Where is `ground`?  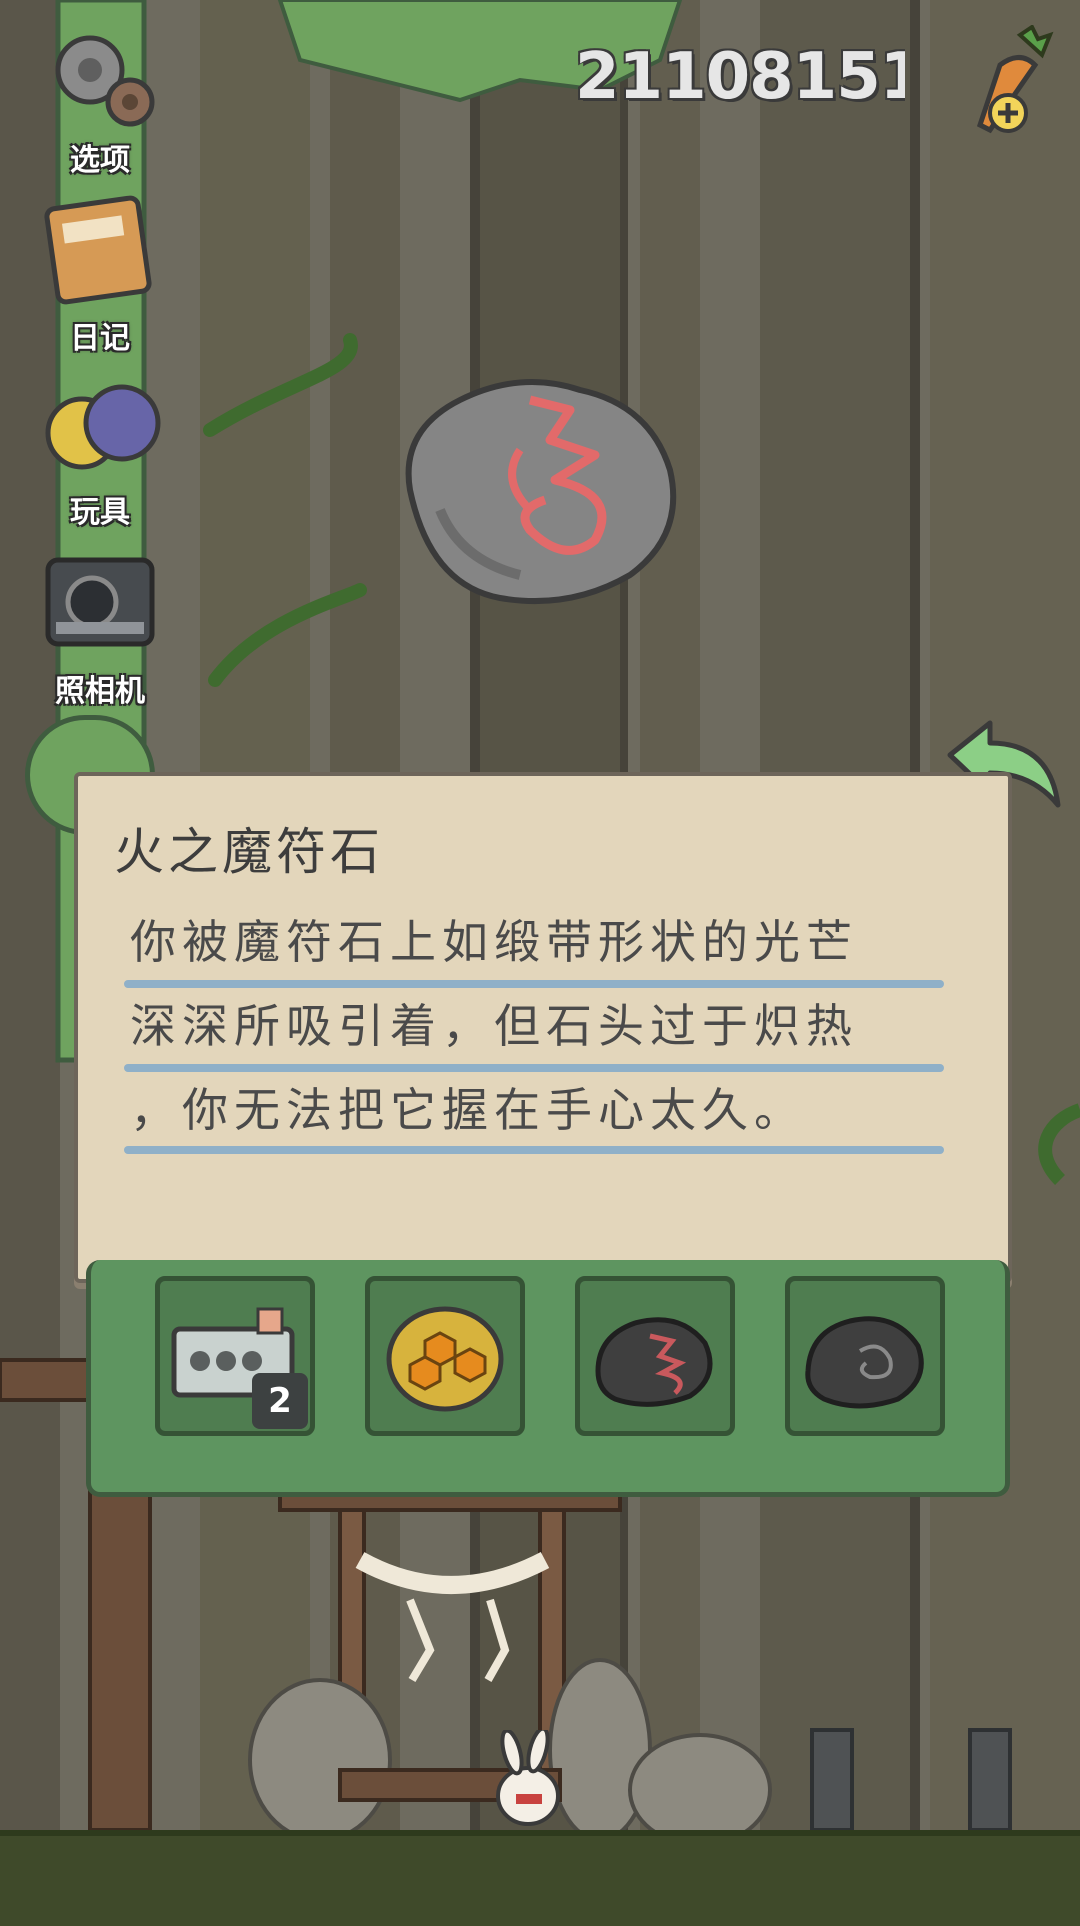 ground is located at coordinates (540, 1878).